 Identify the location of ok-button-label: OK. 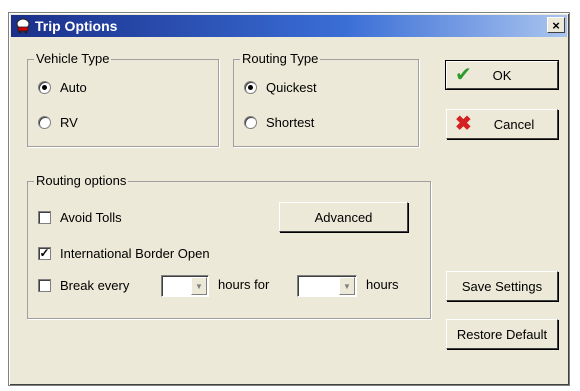
(502, 75).